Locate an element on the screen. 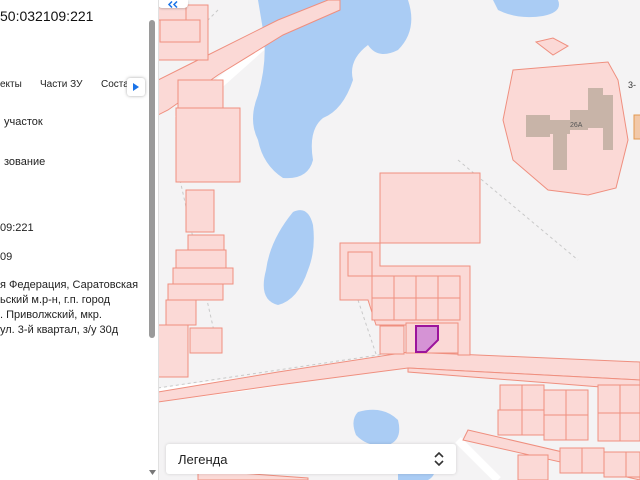 The height and width of the screenshot is (480, 640). legend-toggle is located at coordinates (439, 461).